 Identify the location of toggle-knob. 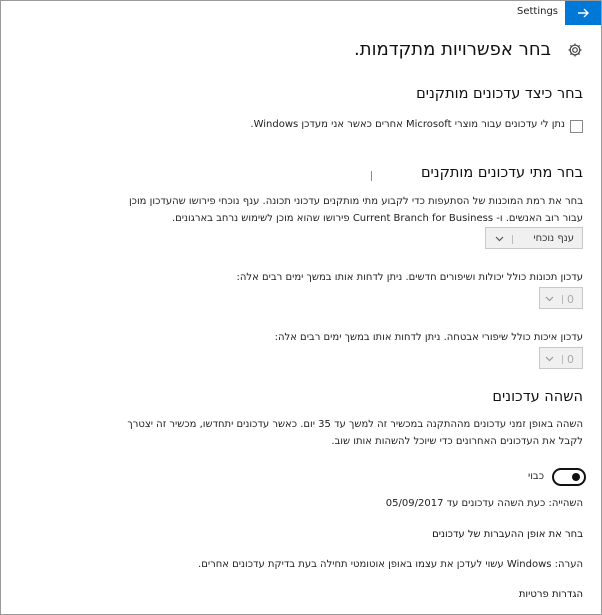
(576, 477).